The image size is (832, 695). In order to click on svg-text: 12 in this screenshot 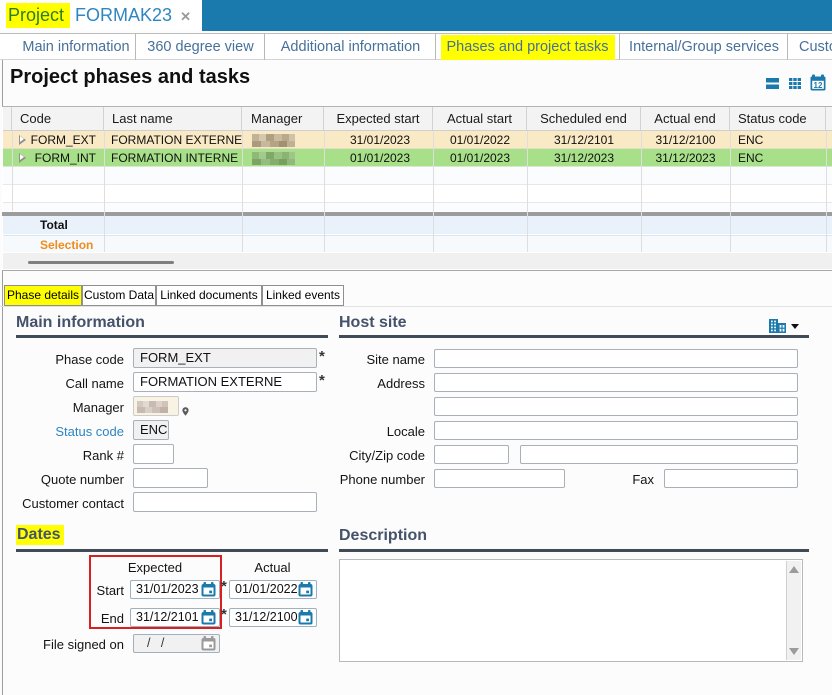, I will do `click(818, 85)`.